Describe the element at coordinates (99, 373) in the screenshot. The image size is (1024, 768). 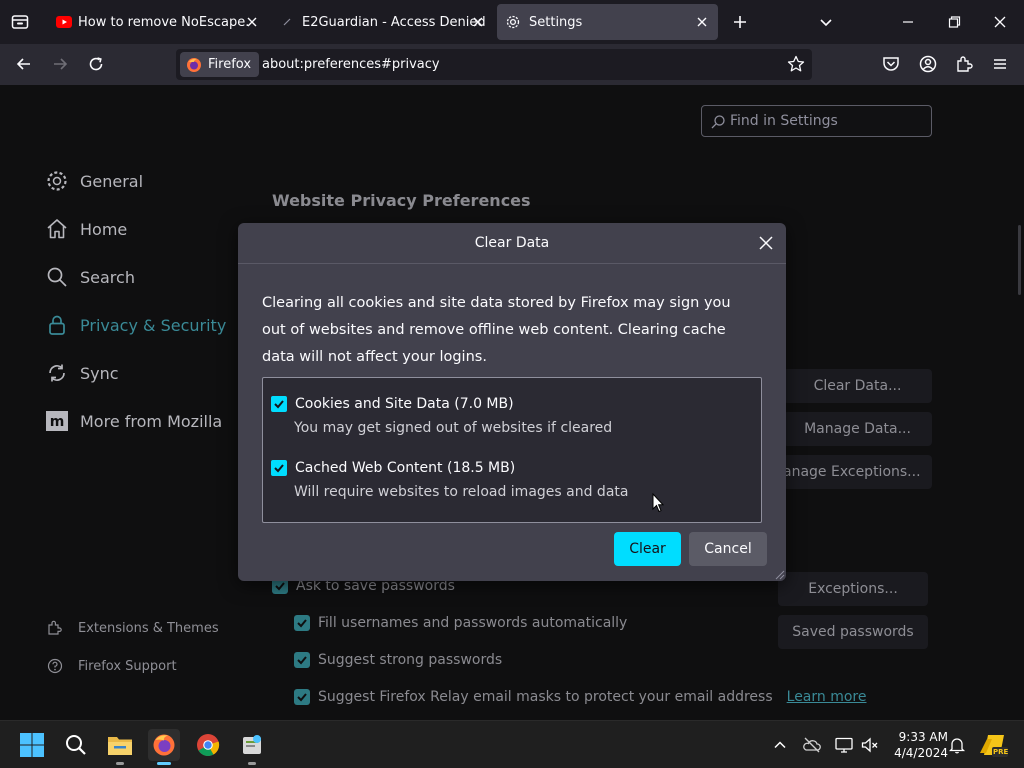
I see `sidebar-item-label: Sync` at that location.